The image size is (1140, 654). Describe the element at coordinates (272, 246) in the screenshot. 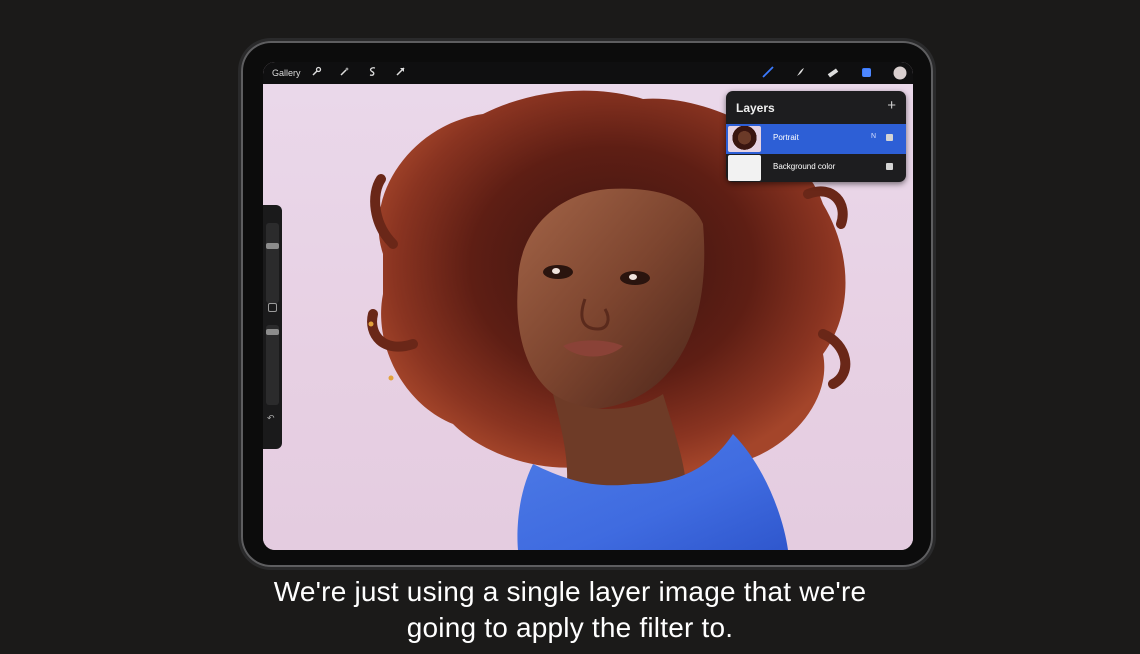

I see `brush-size-knob` at that location.